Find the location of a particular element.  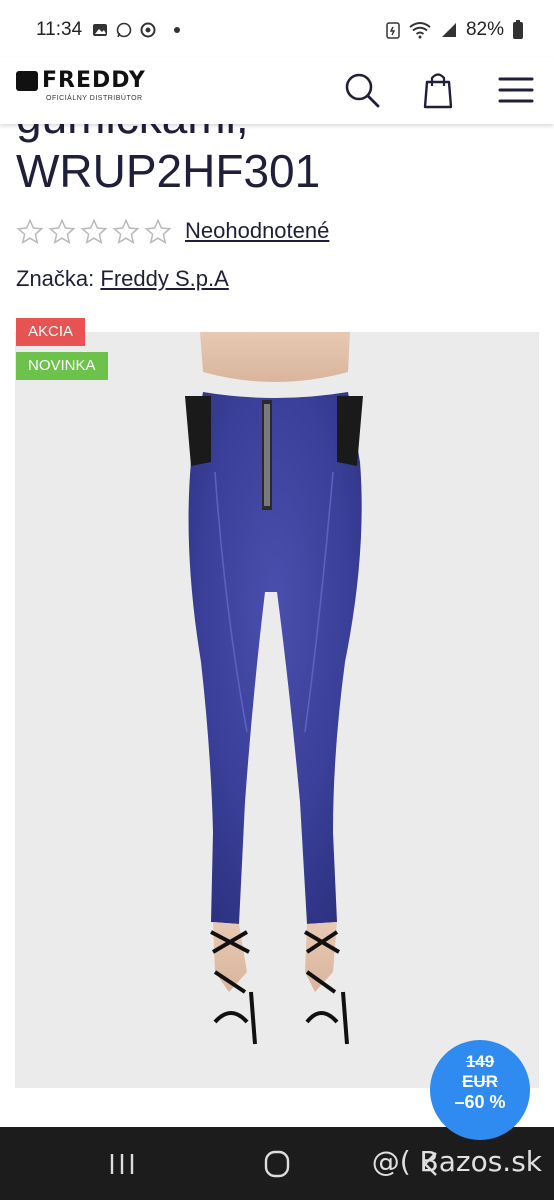

whatsapp-icon is located at coordinates (124, 30).